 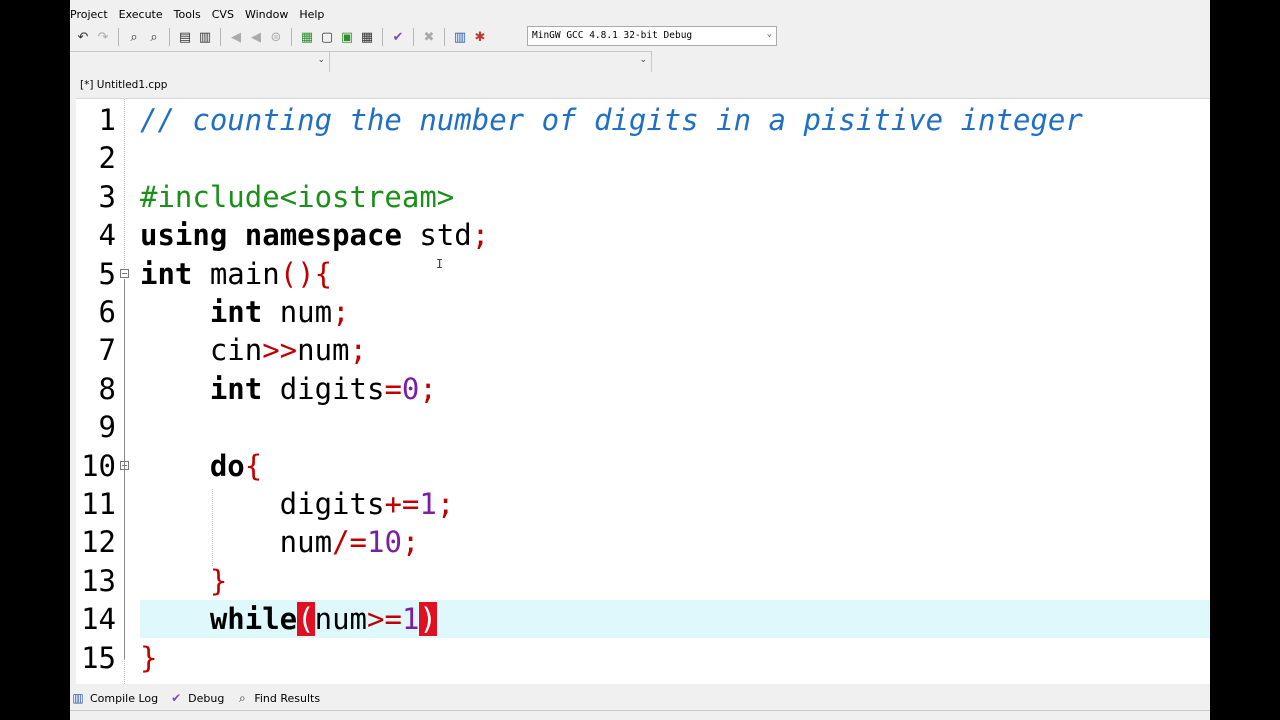 What do you see at coordinates (124, 86) in the screenshot?
I see `tab-untitled1: [*] Untitled1.cpp` at bounding box center [124, 86].